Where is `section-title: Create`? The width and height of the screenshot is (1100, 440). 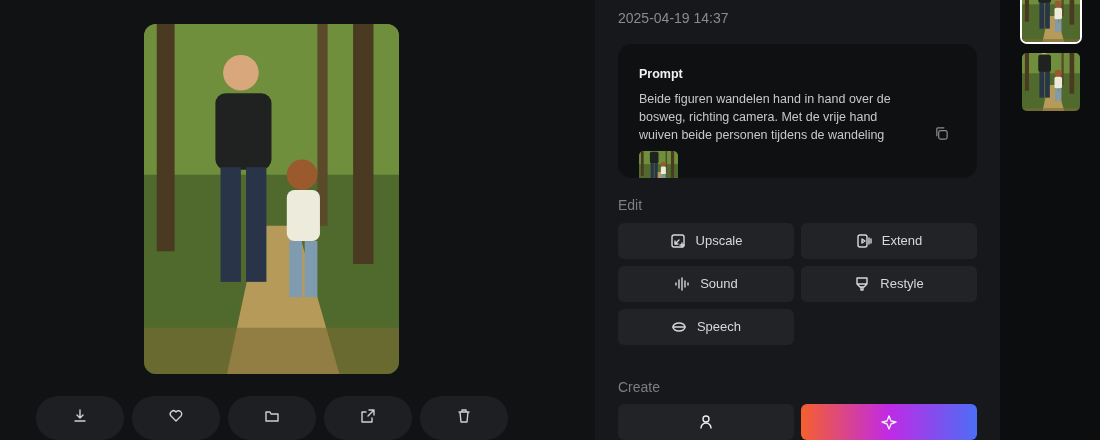
section-title: Create is located at coordinates (640, 387).